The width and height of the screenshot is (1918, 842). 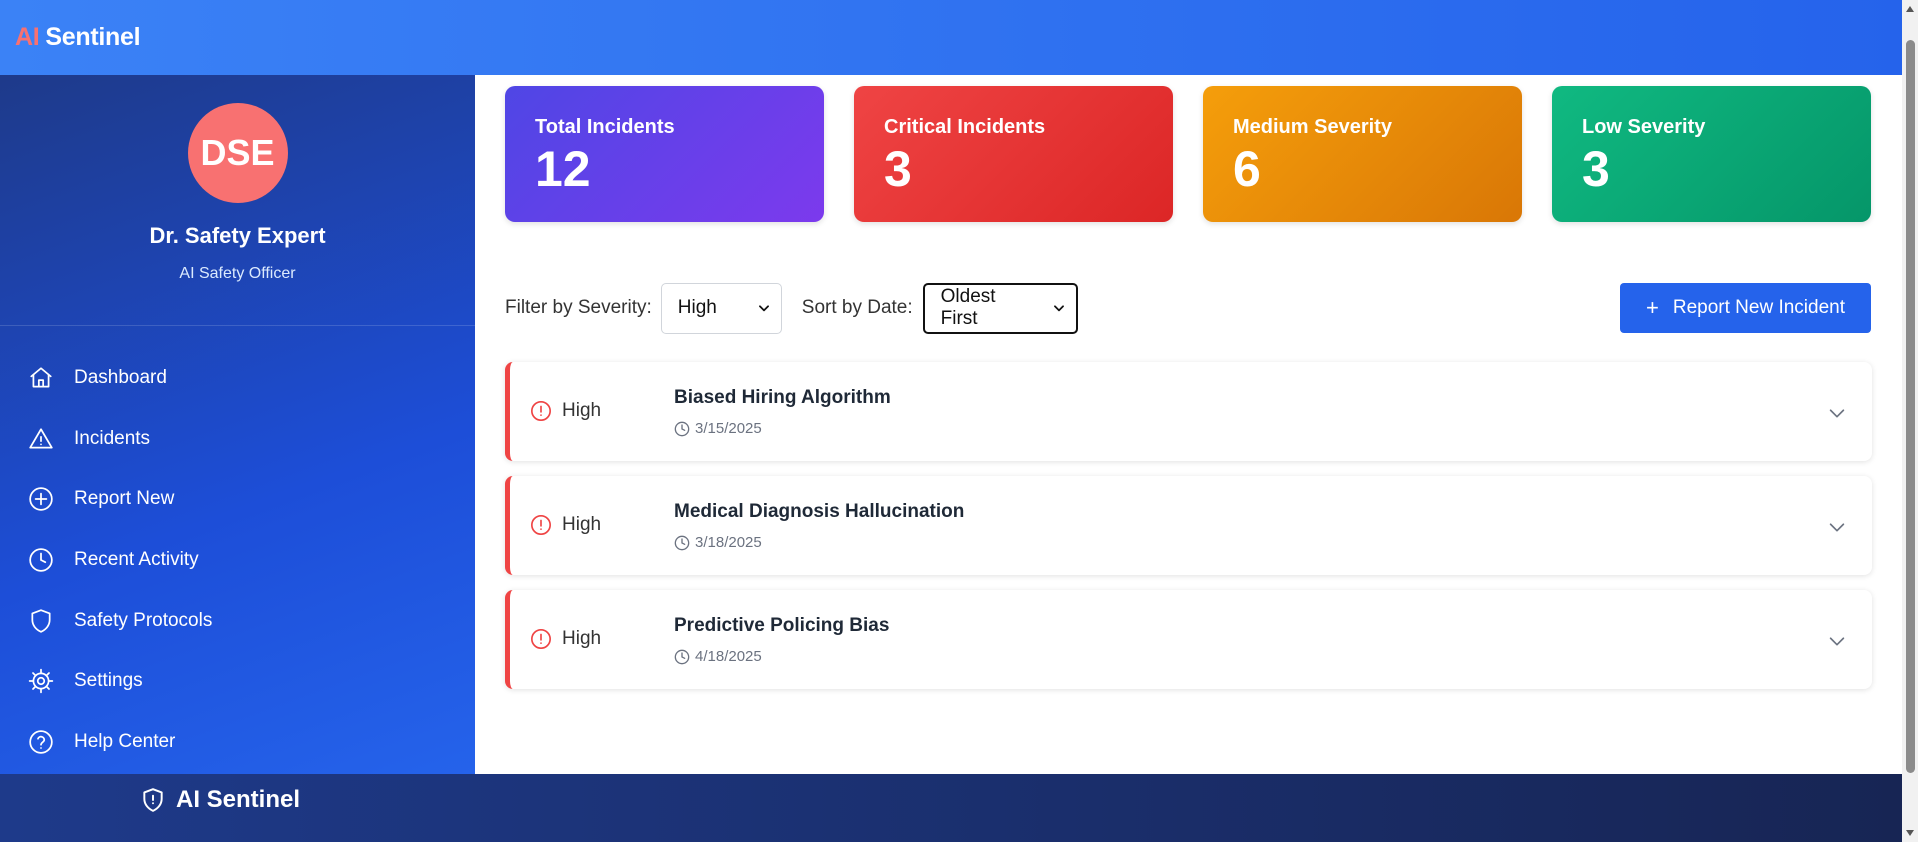 What do you see at coordinates (728, 656) in the screenshot?
I see `incident-date-text: 4/18/2025` at bounding box center [728, 656].